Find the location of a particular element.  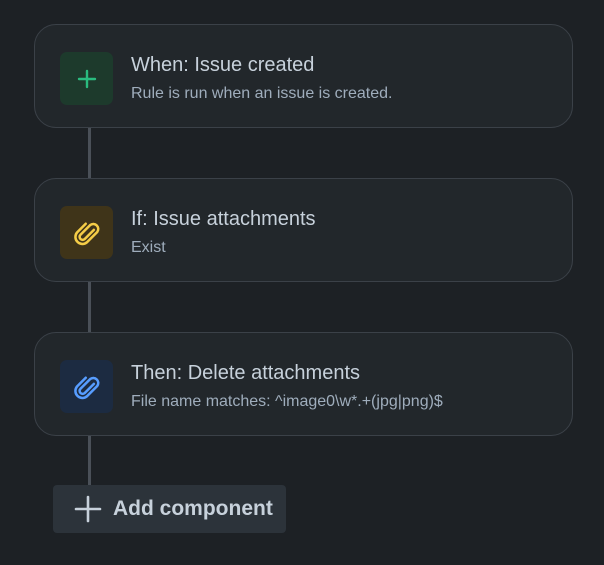

add-component-button: Add component is located at coordinates (169, 509).